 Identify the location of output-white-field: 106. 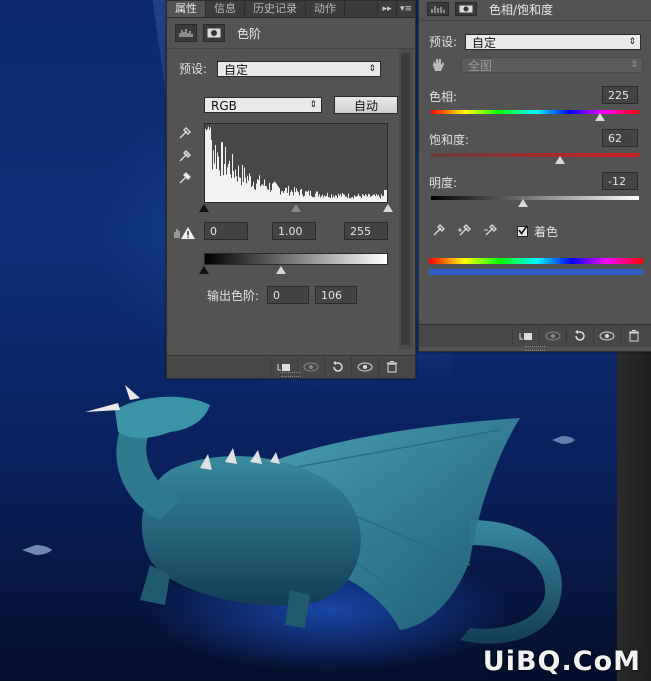
(336, 295).